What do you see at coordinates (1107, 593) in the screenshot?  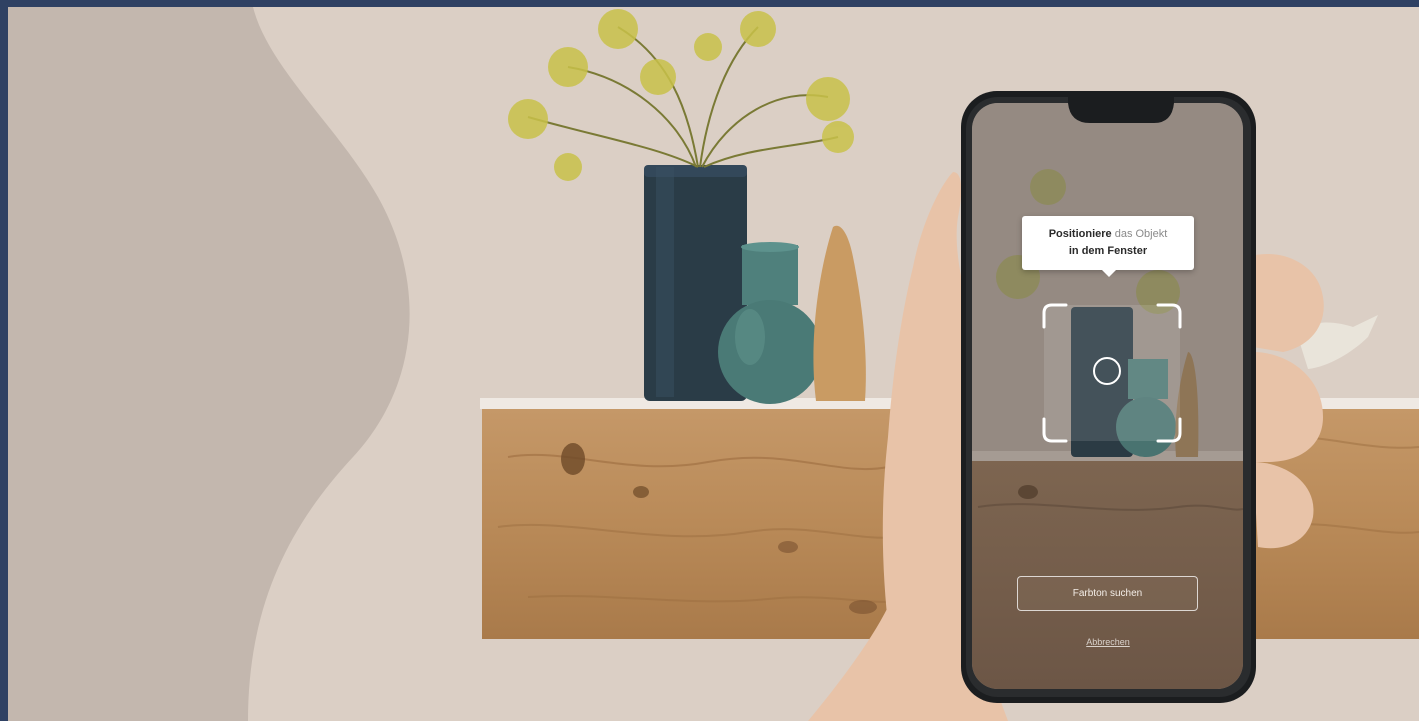 I see `search-color-button: Farbton suchen` at bounding box center [1107, 593].